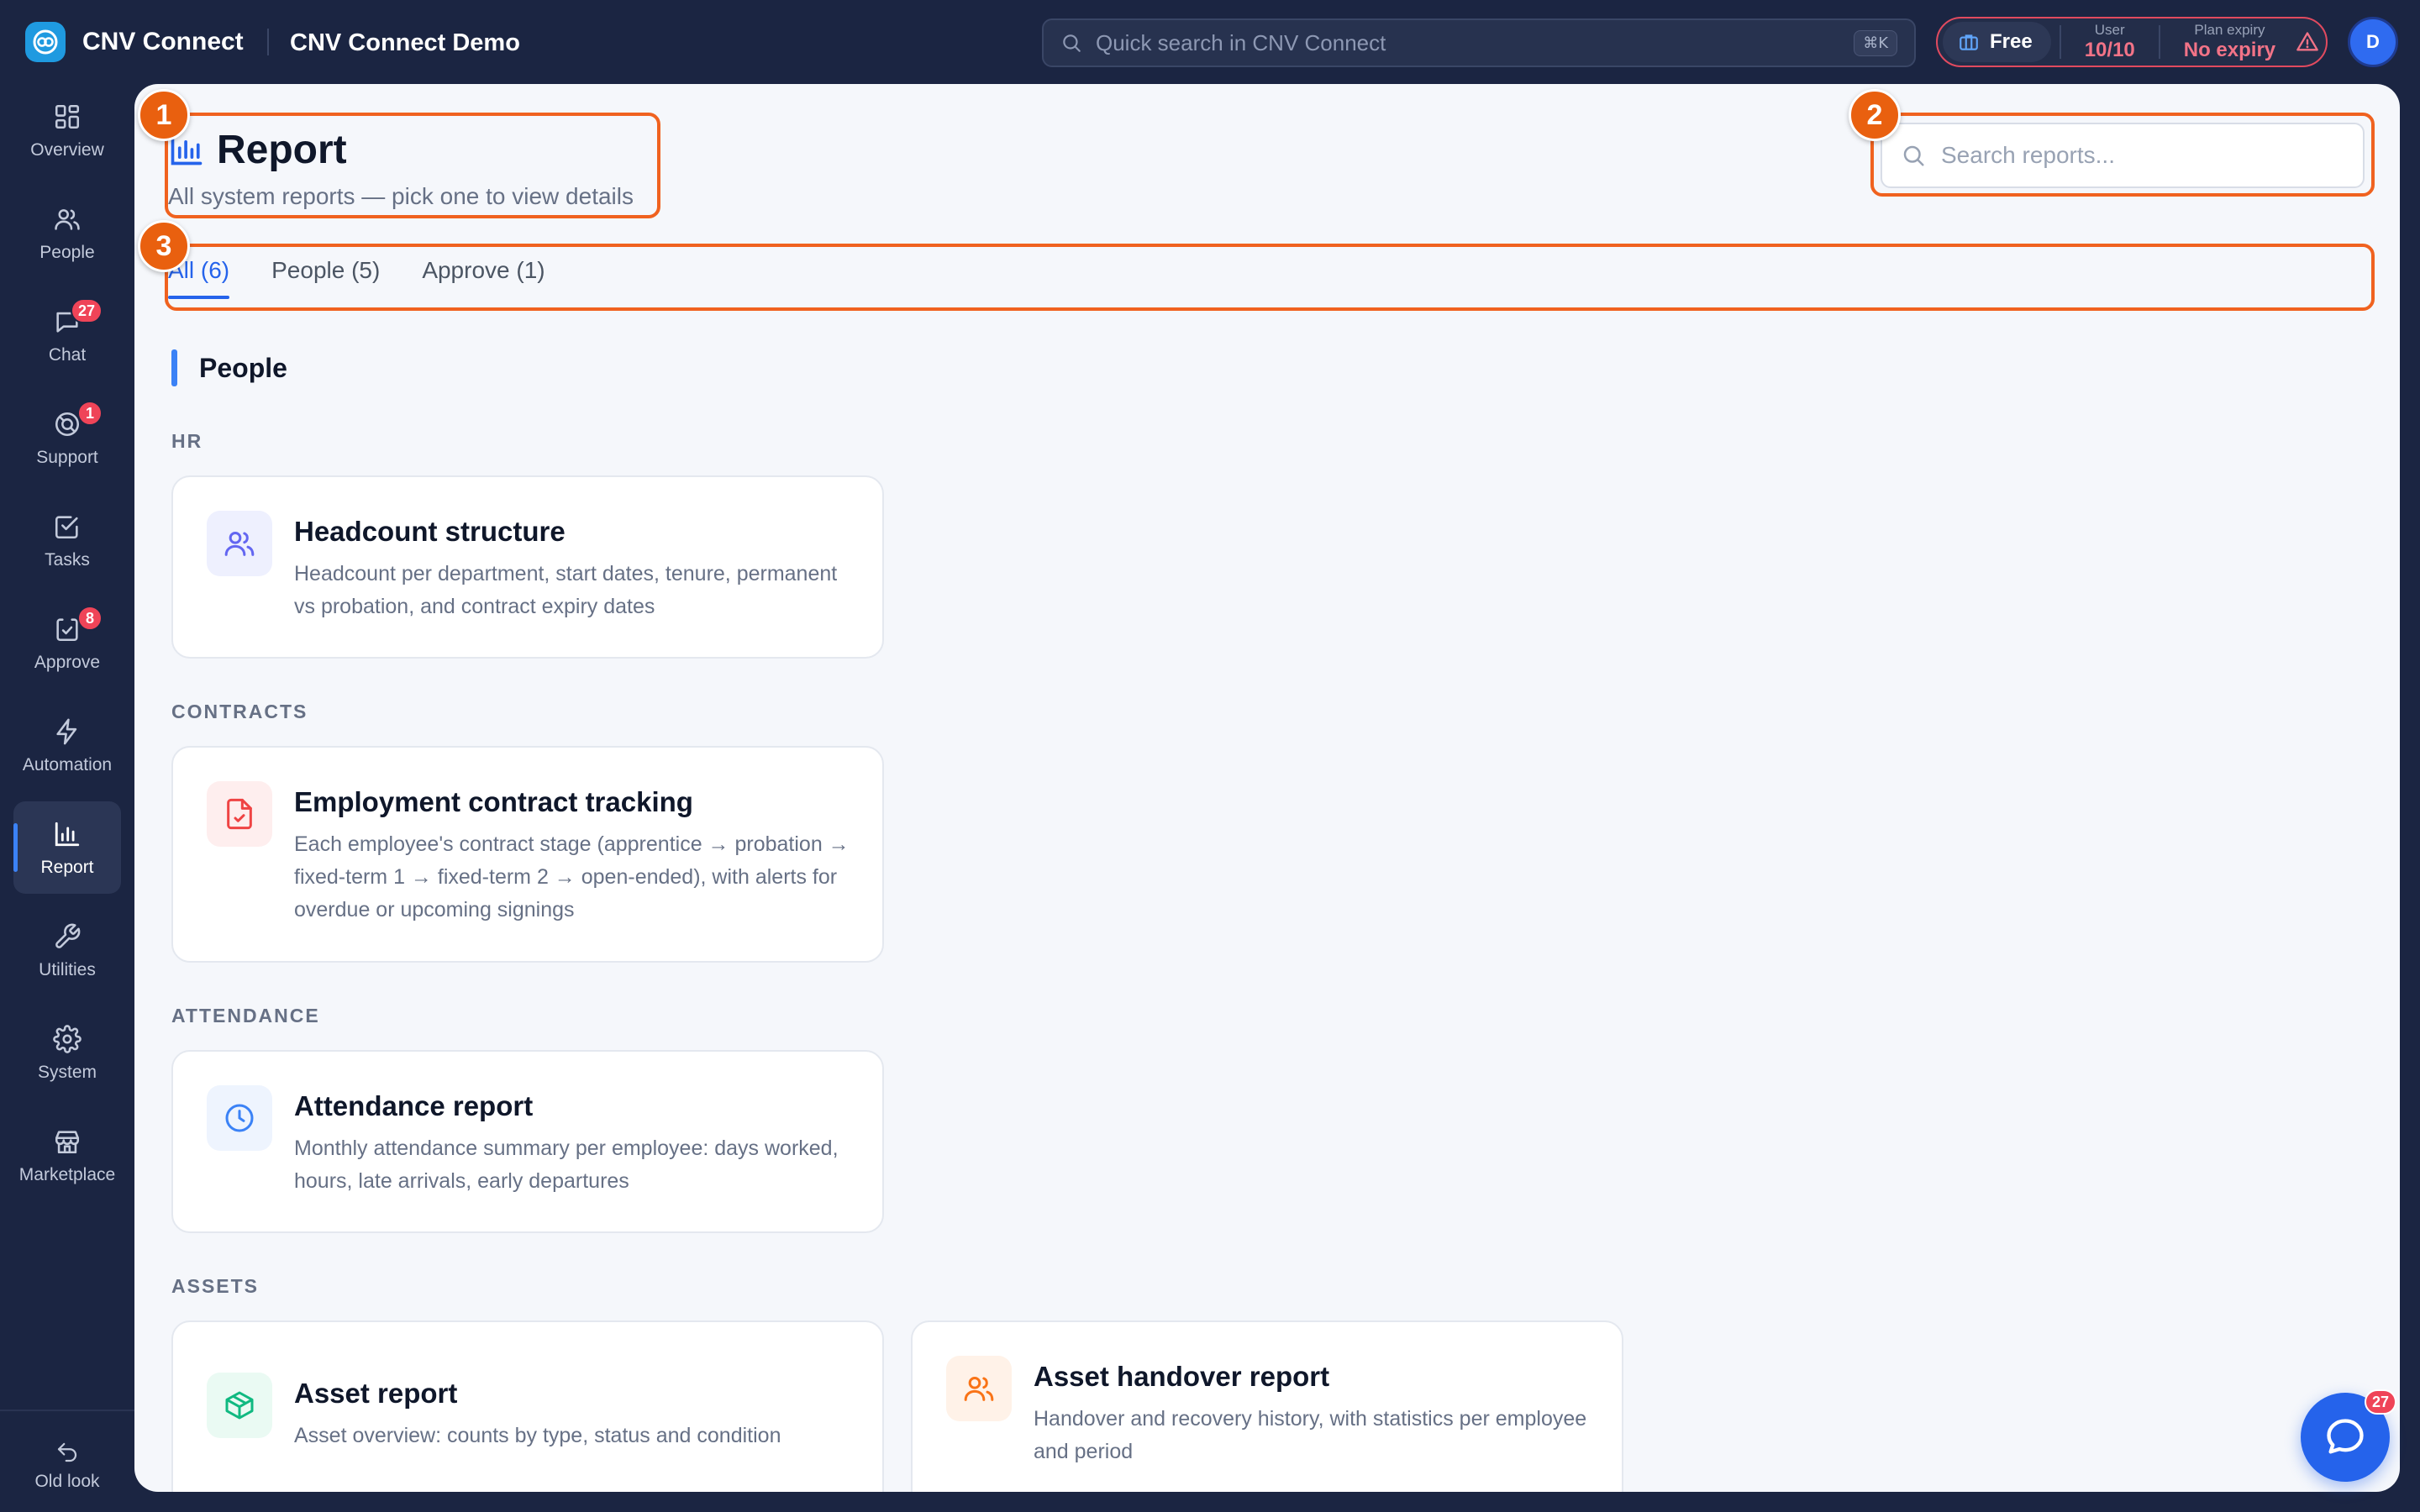  Describe the element at coordinates (67, 834) in the screenshot. I see `bar-chart-icon` at that location.